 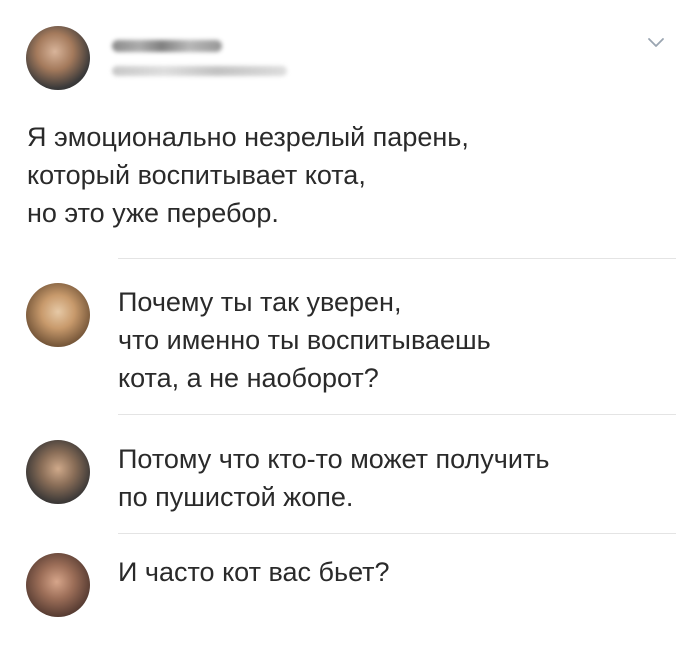 What do you see at coordinates (58, 58) in the screenshot?
I see `author-avatar` at bounding box center [58, 58].